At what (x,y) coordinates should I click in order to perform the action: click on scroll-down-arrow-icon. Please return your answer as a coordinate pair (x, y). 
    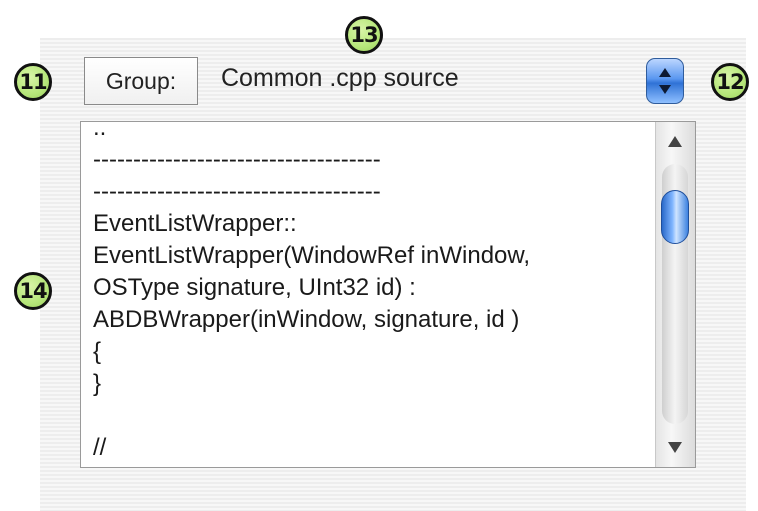
    Looking at the image, I should click on (675, 447).